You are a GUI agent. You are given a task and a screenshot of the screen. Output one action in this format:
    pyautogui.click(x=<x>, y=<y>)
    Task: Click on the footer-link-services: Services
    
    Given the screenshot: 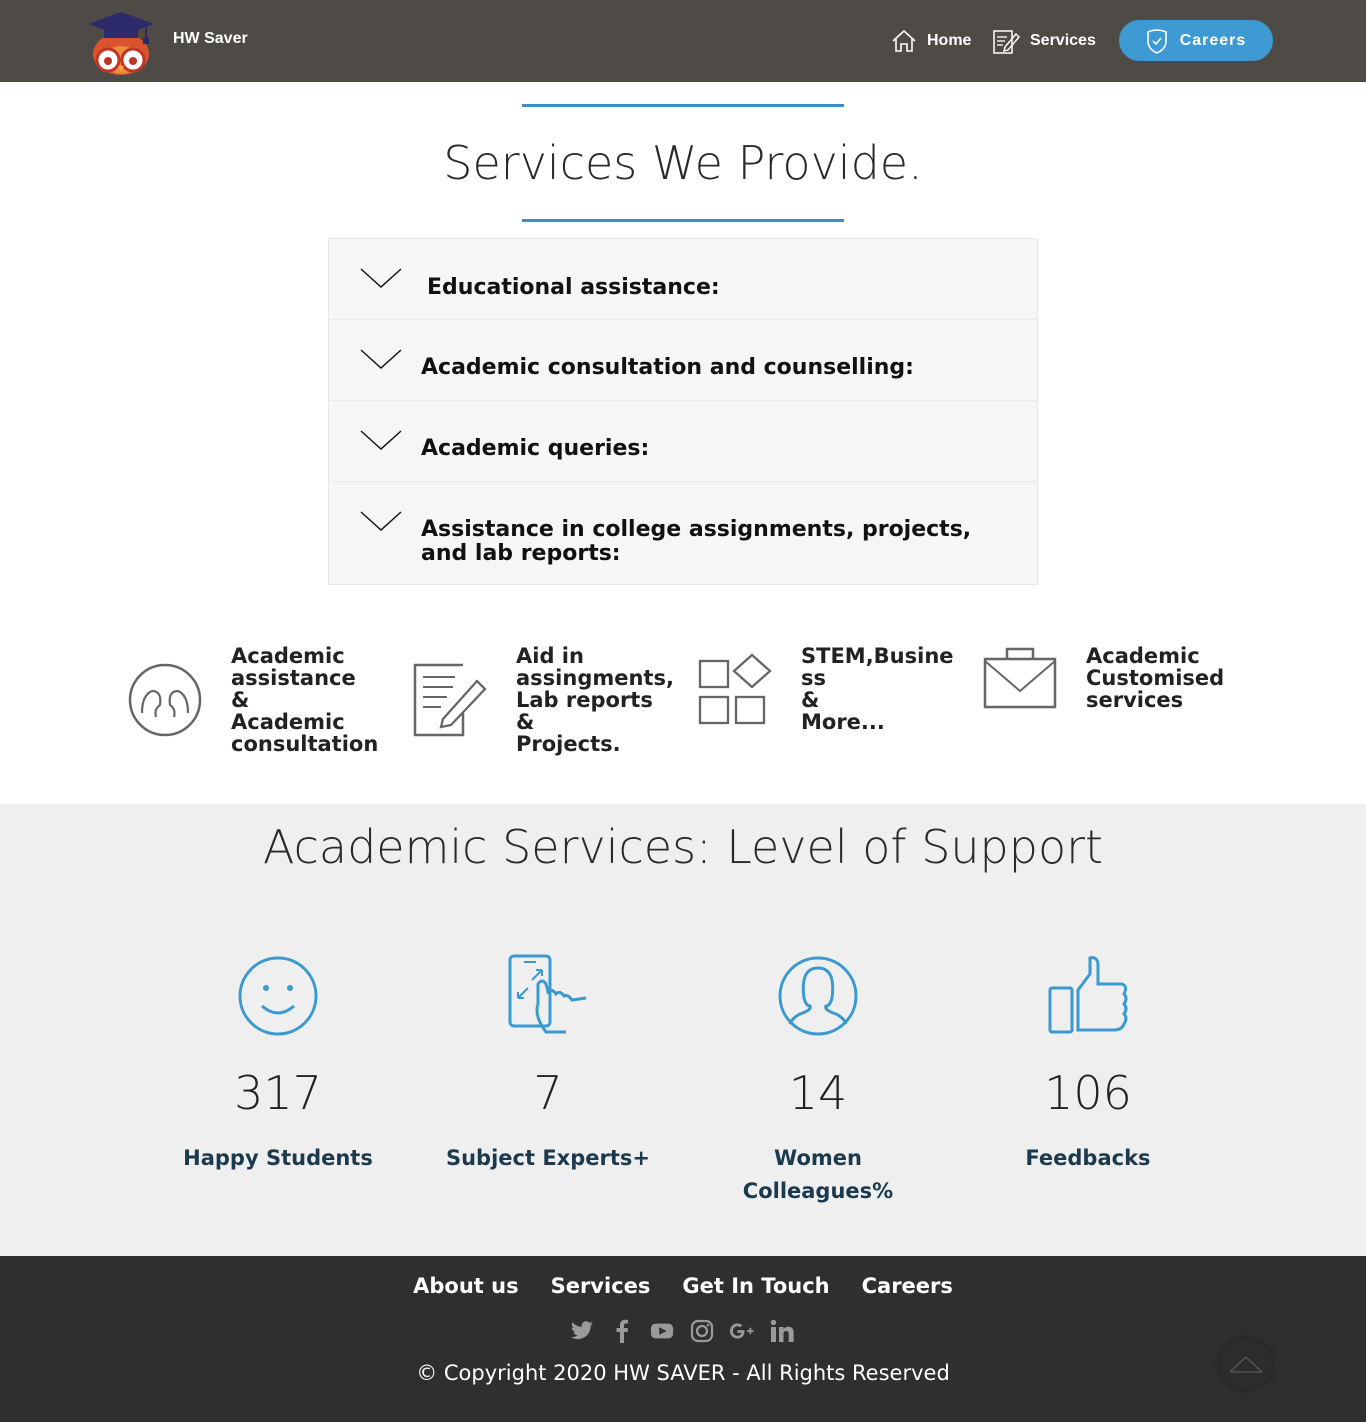 What is the action you would take?
    pyautogui.click(x=601, y=1286)
    